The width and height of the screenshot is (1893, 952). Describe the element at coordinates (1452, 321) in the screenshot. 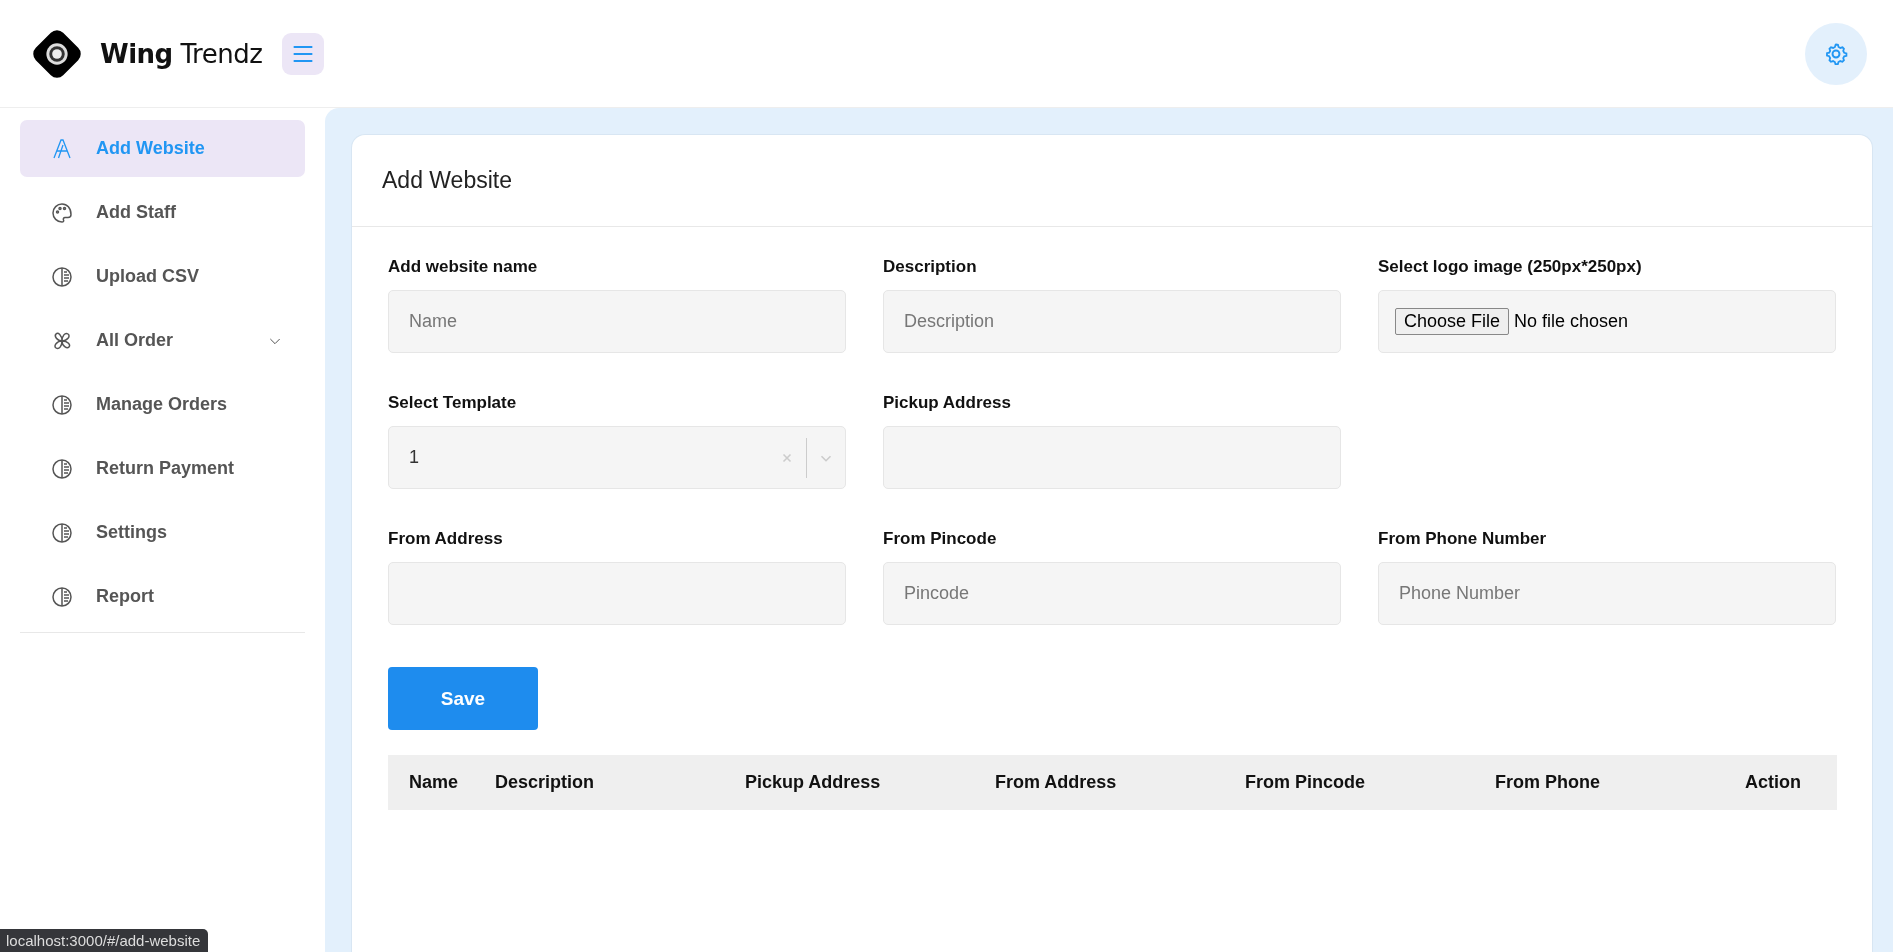

I see `choose-file-button: Choose File` at that location.